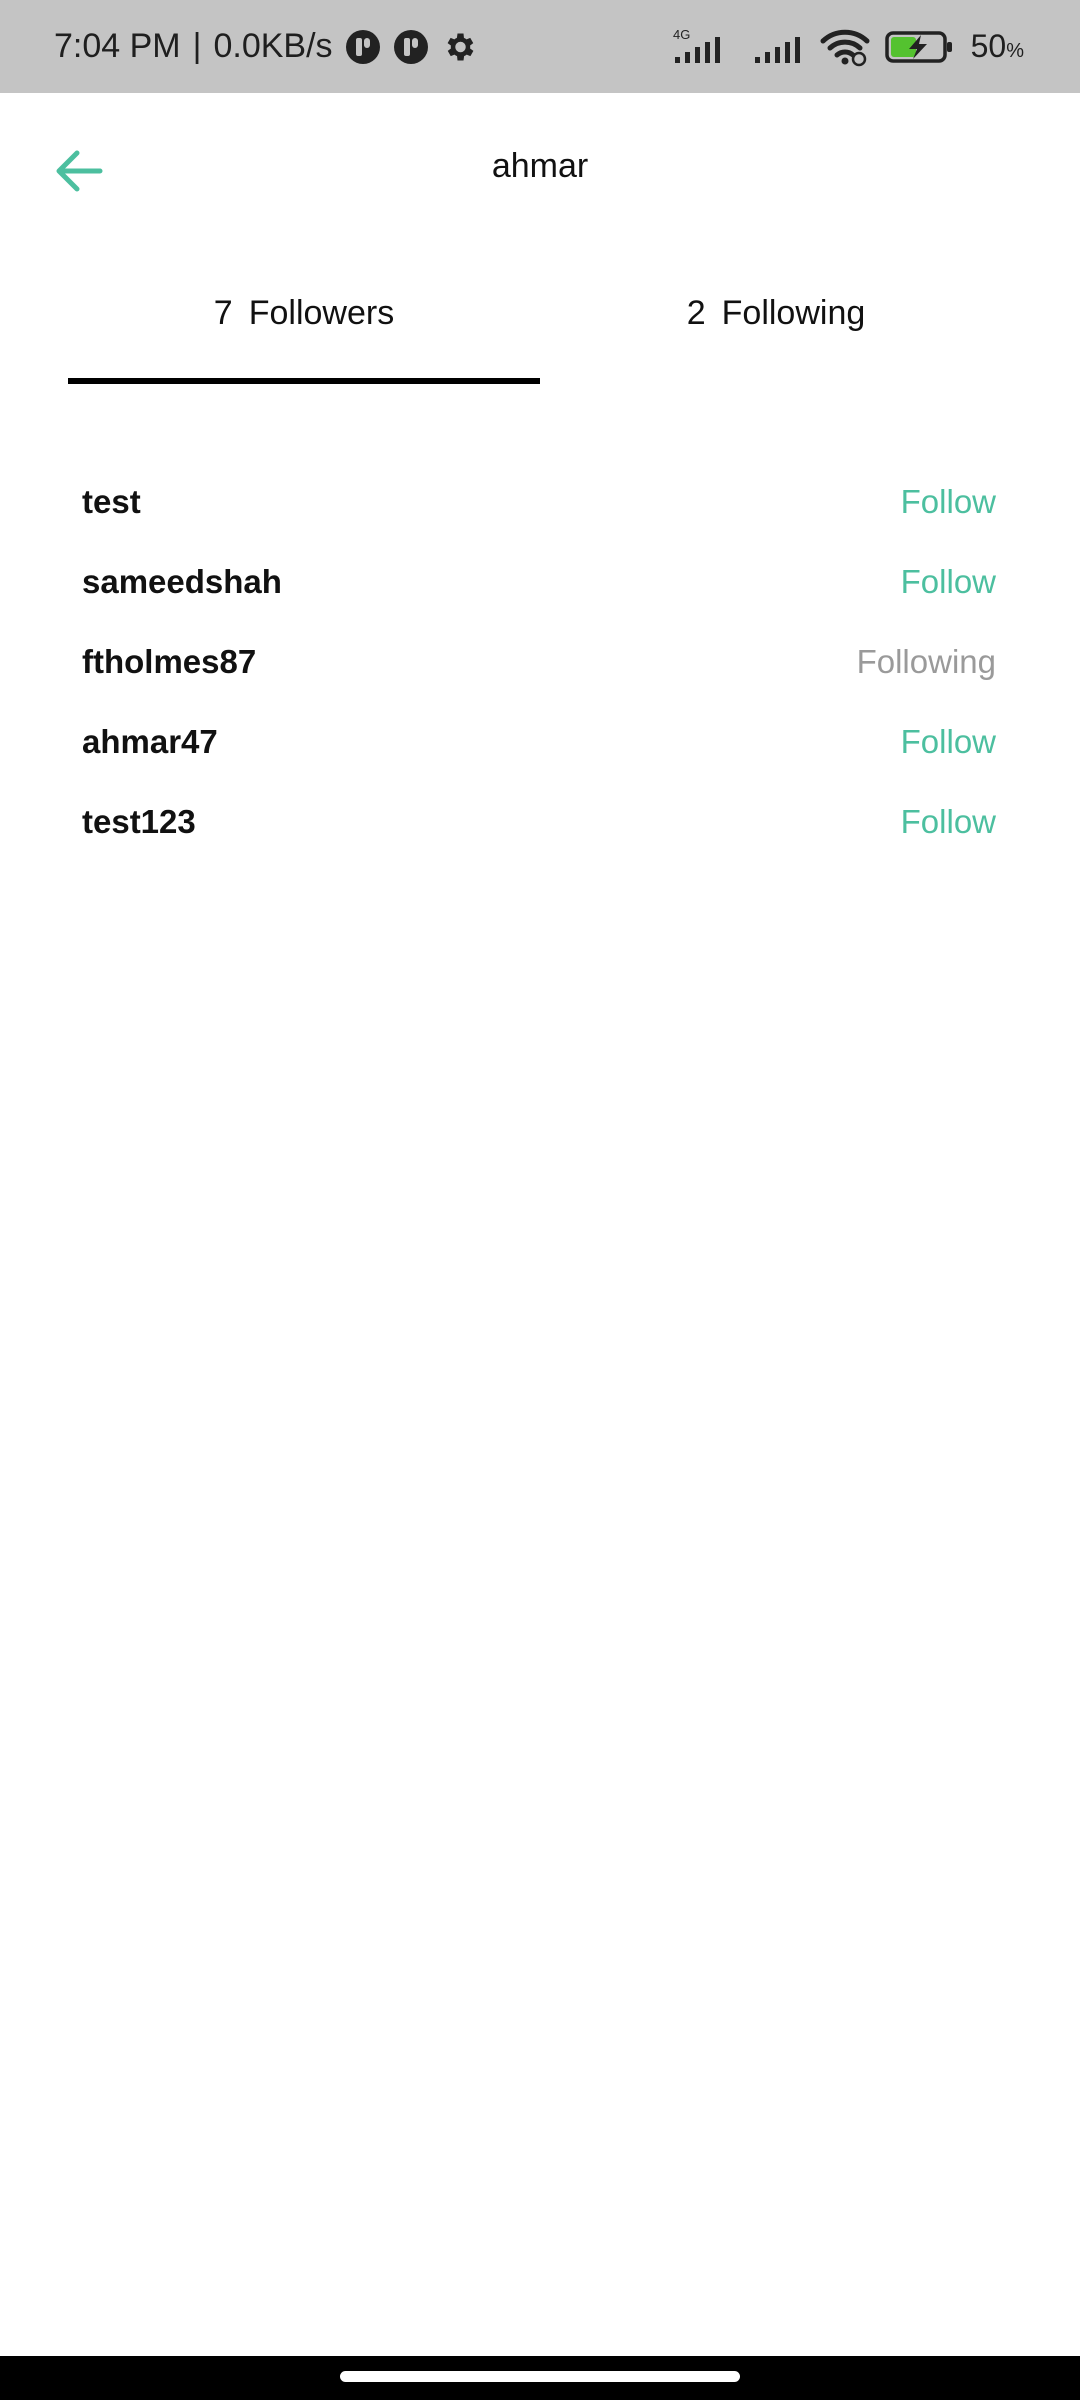 The height and width of the screenshot is (2400, 1080). I want to click on username: sameedshah, so click(182, 582).